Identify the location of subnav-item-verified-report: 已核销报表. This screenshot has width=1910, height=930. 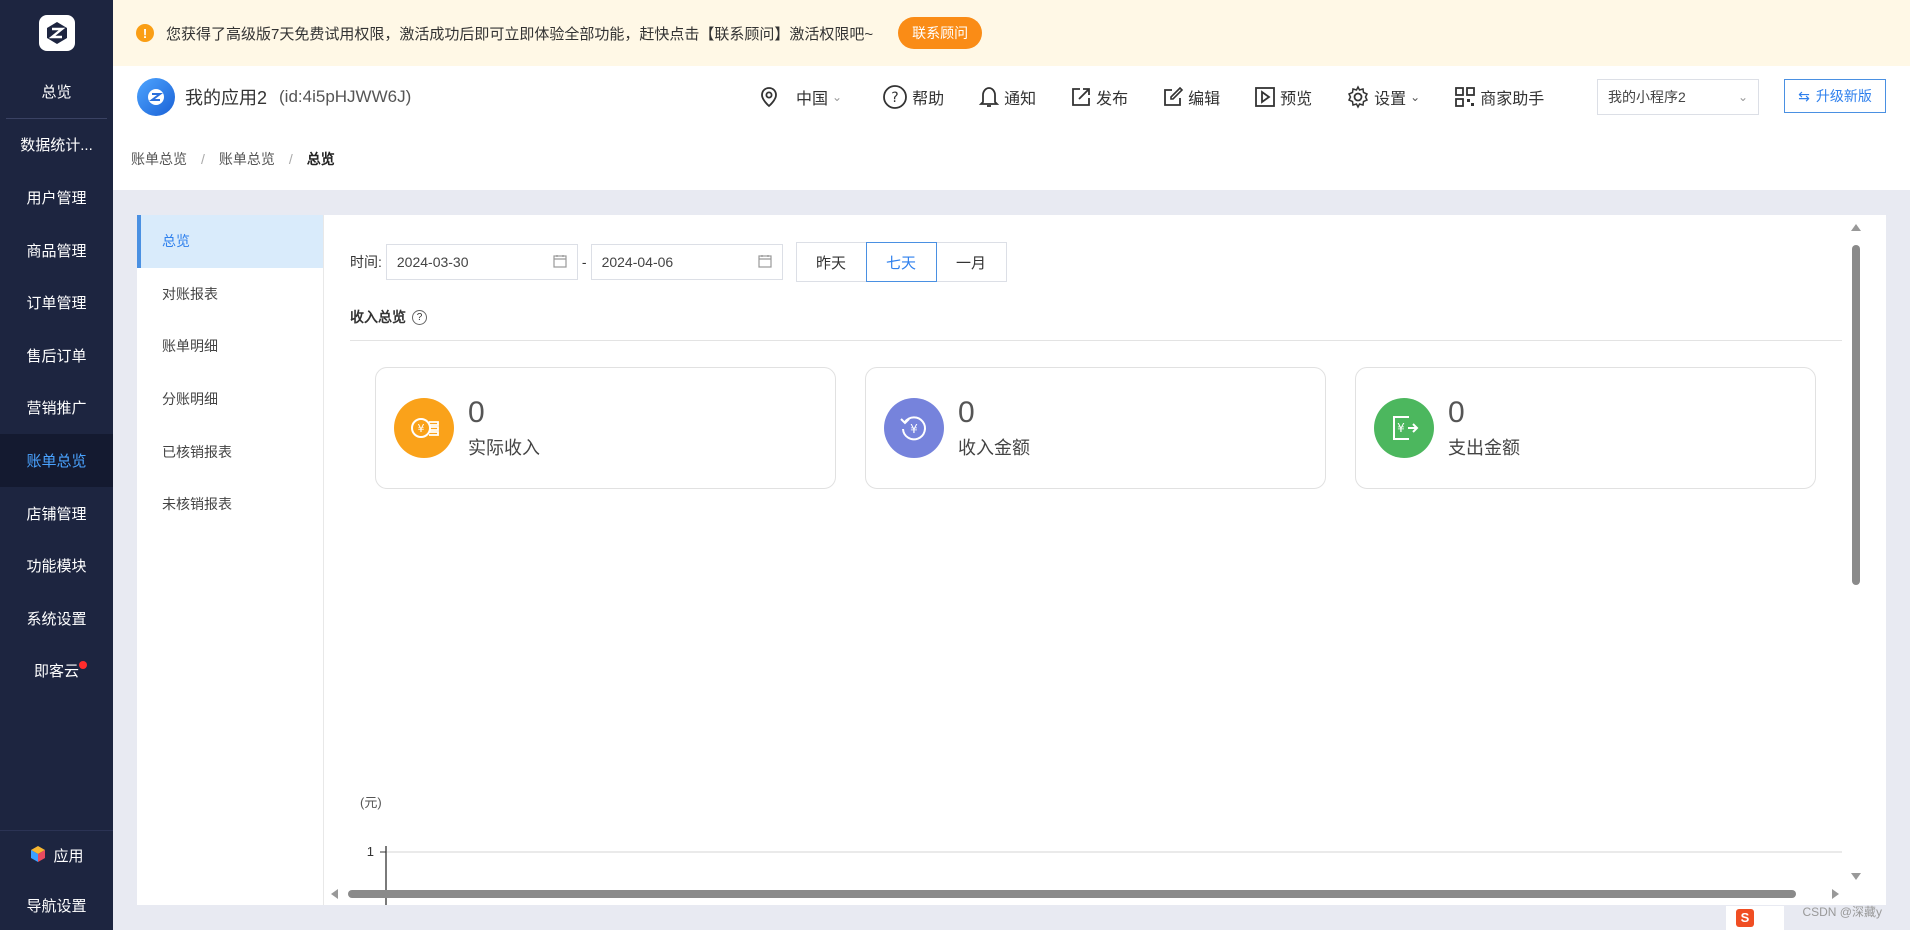
(230, 451).